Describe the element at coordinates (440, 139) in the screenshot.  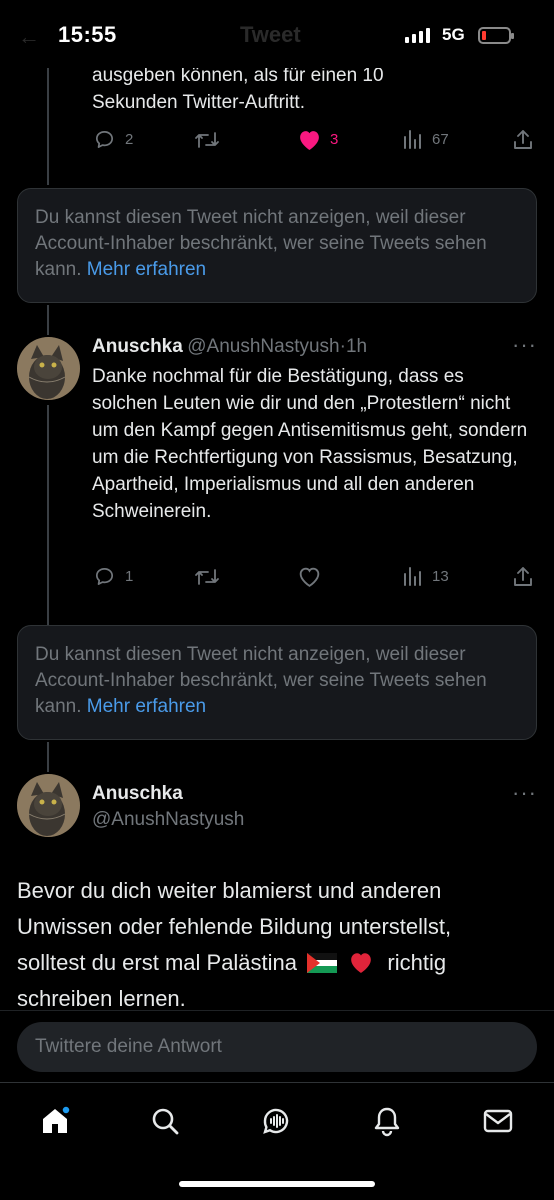
I see `views-count: 67` at that location.